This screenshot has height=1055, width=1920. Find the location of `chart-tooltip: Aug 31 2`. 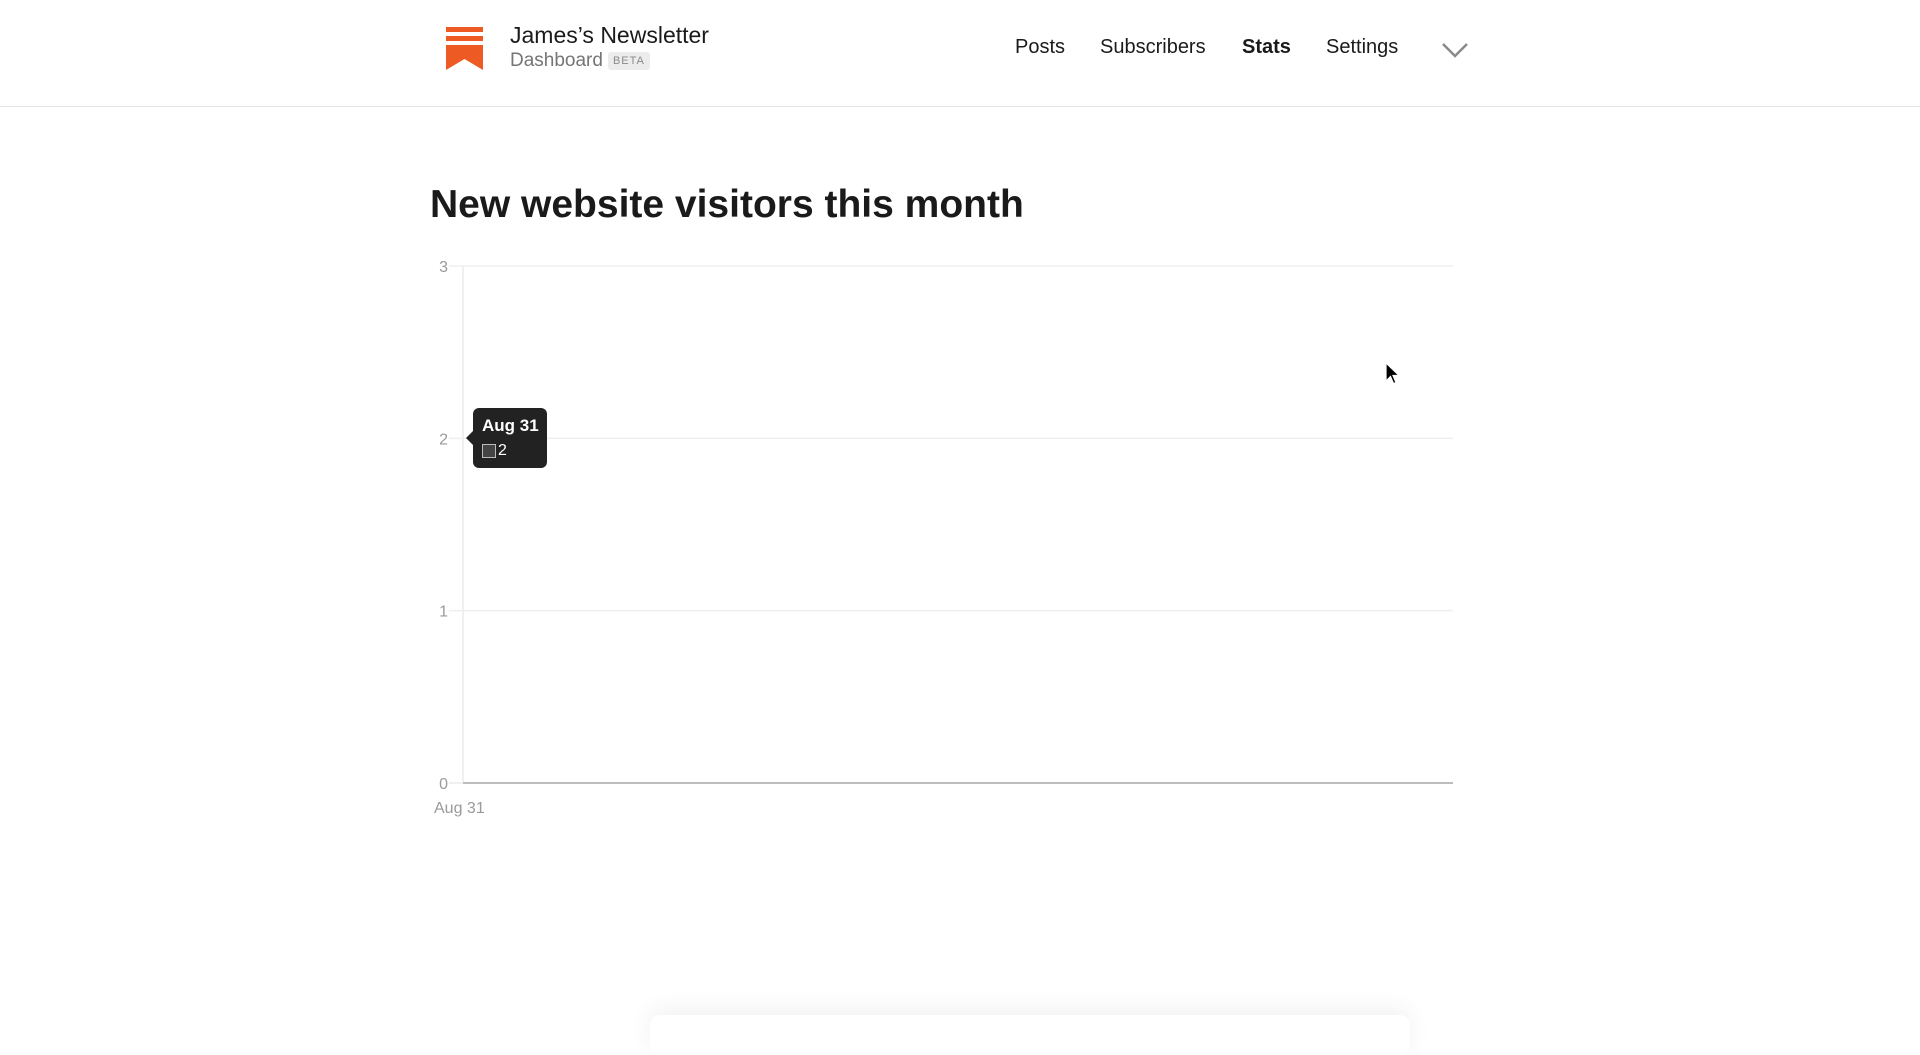

chart-tooltip: Aug 31 2 is located at coordinates (506, 438).